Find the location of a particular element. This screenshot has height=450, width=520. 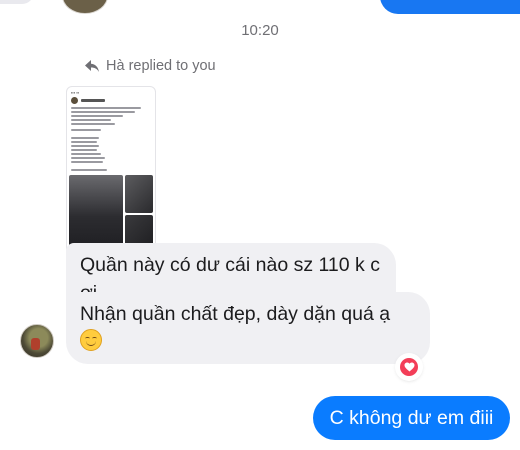

thumbnail-status-bar: ▪▪▪ ▪▪ is located at coordinates (75, 92).